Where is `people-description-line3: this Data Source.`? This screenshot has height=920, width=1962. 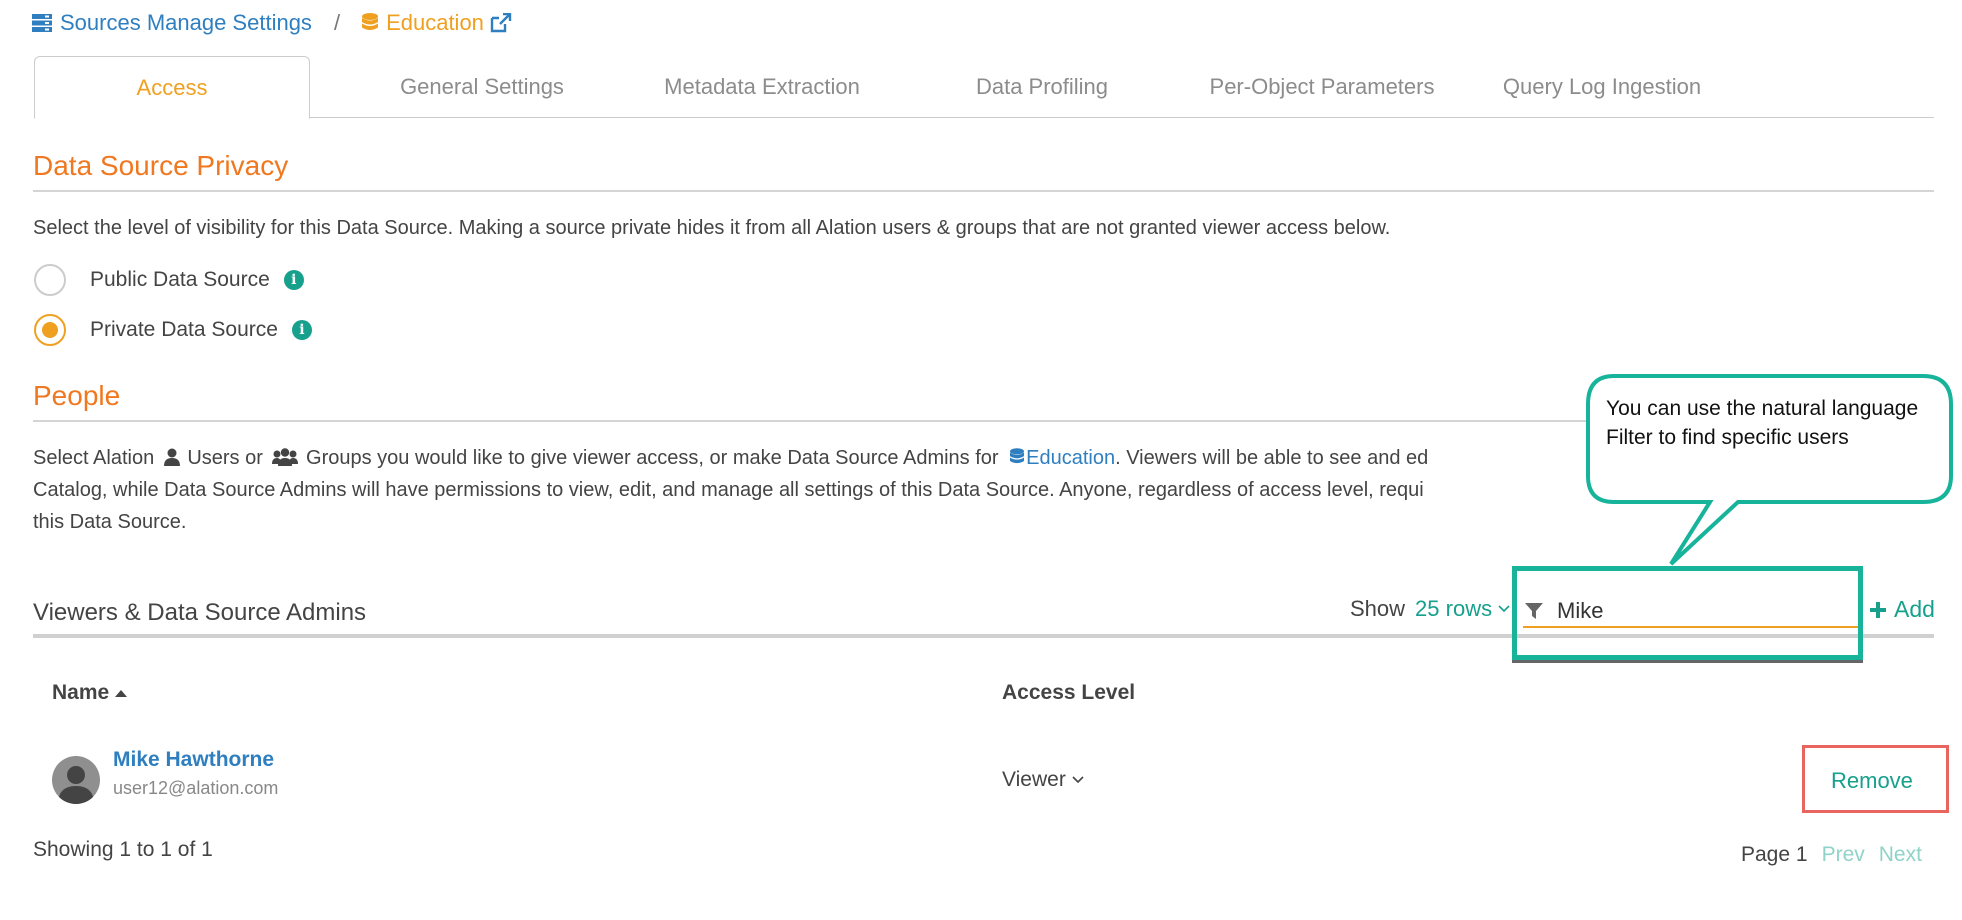
people-description-line3: this Data Source. is located at coordinates (110, 522).